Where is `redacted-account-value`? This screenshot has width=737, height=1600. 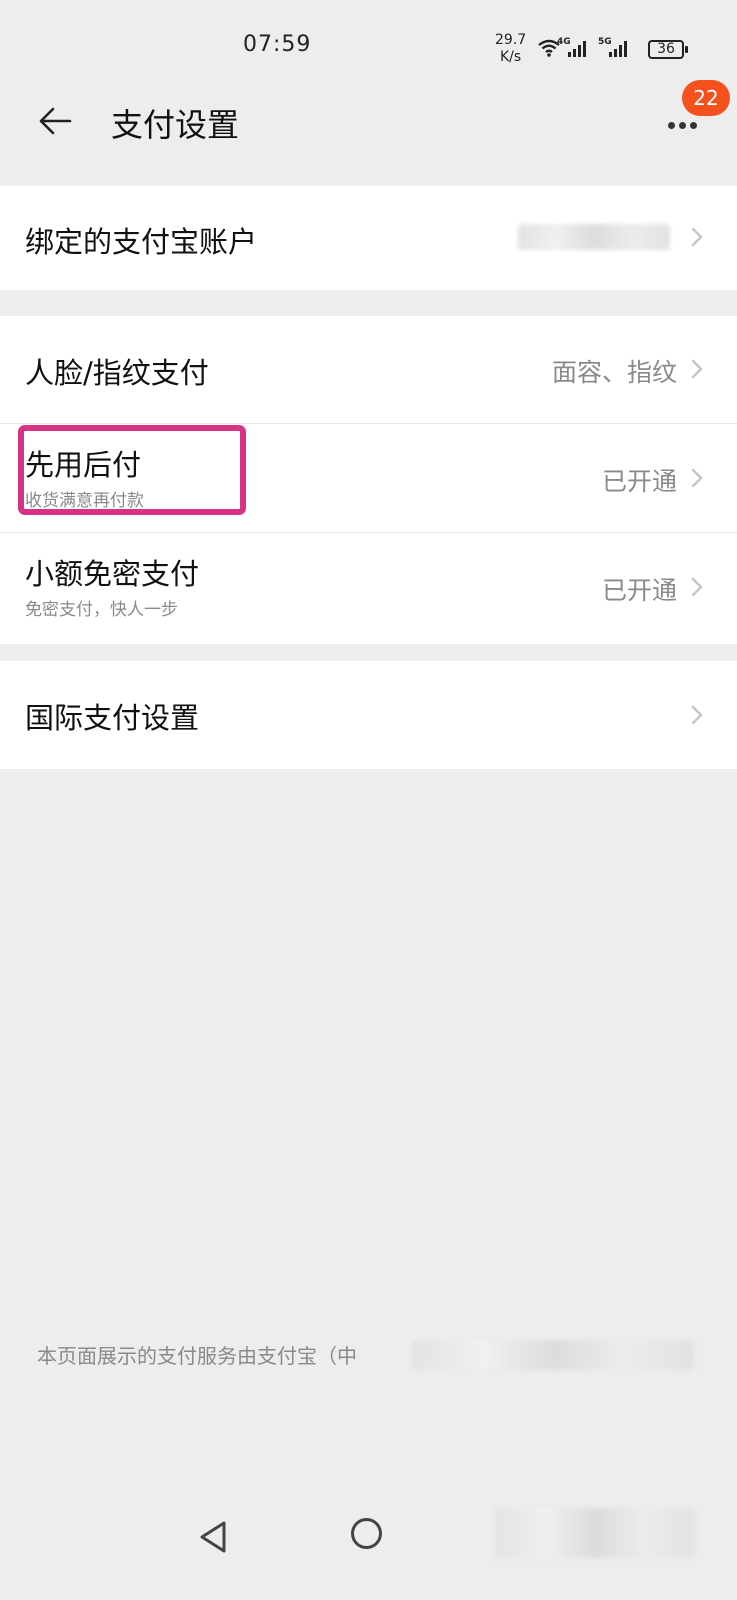 redacted-account-value is located at coordinates (594, 237).